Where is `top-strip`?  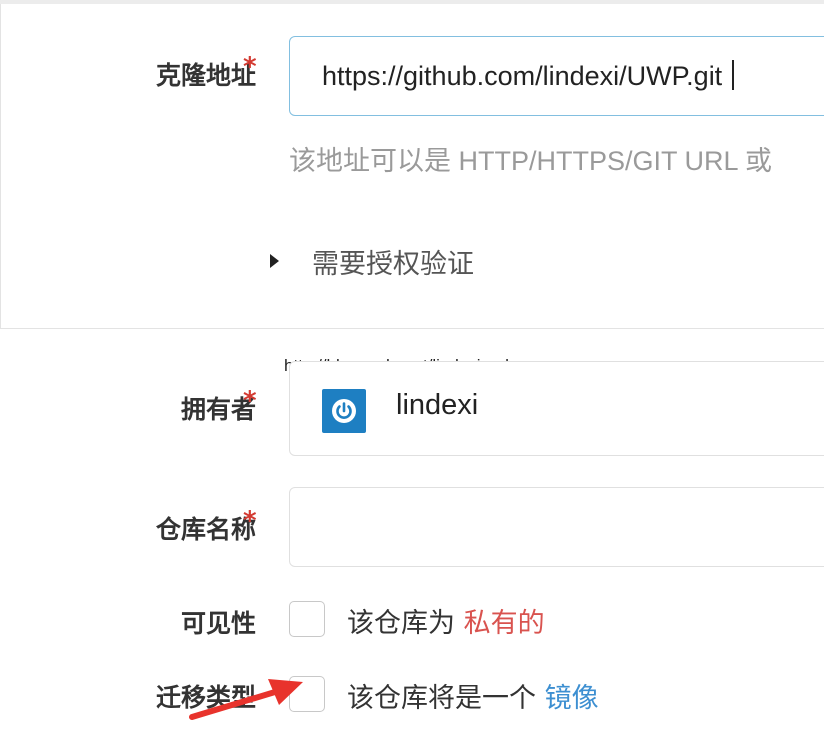
top-strip is located at coordinates (412, 2).